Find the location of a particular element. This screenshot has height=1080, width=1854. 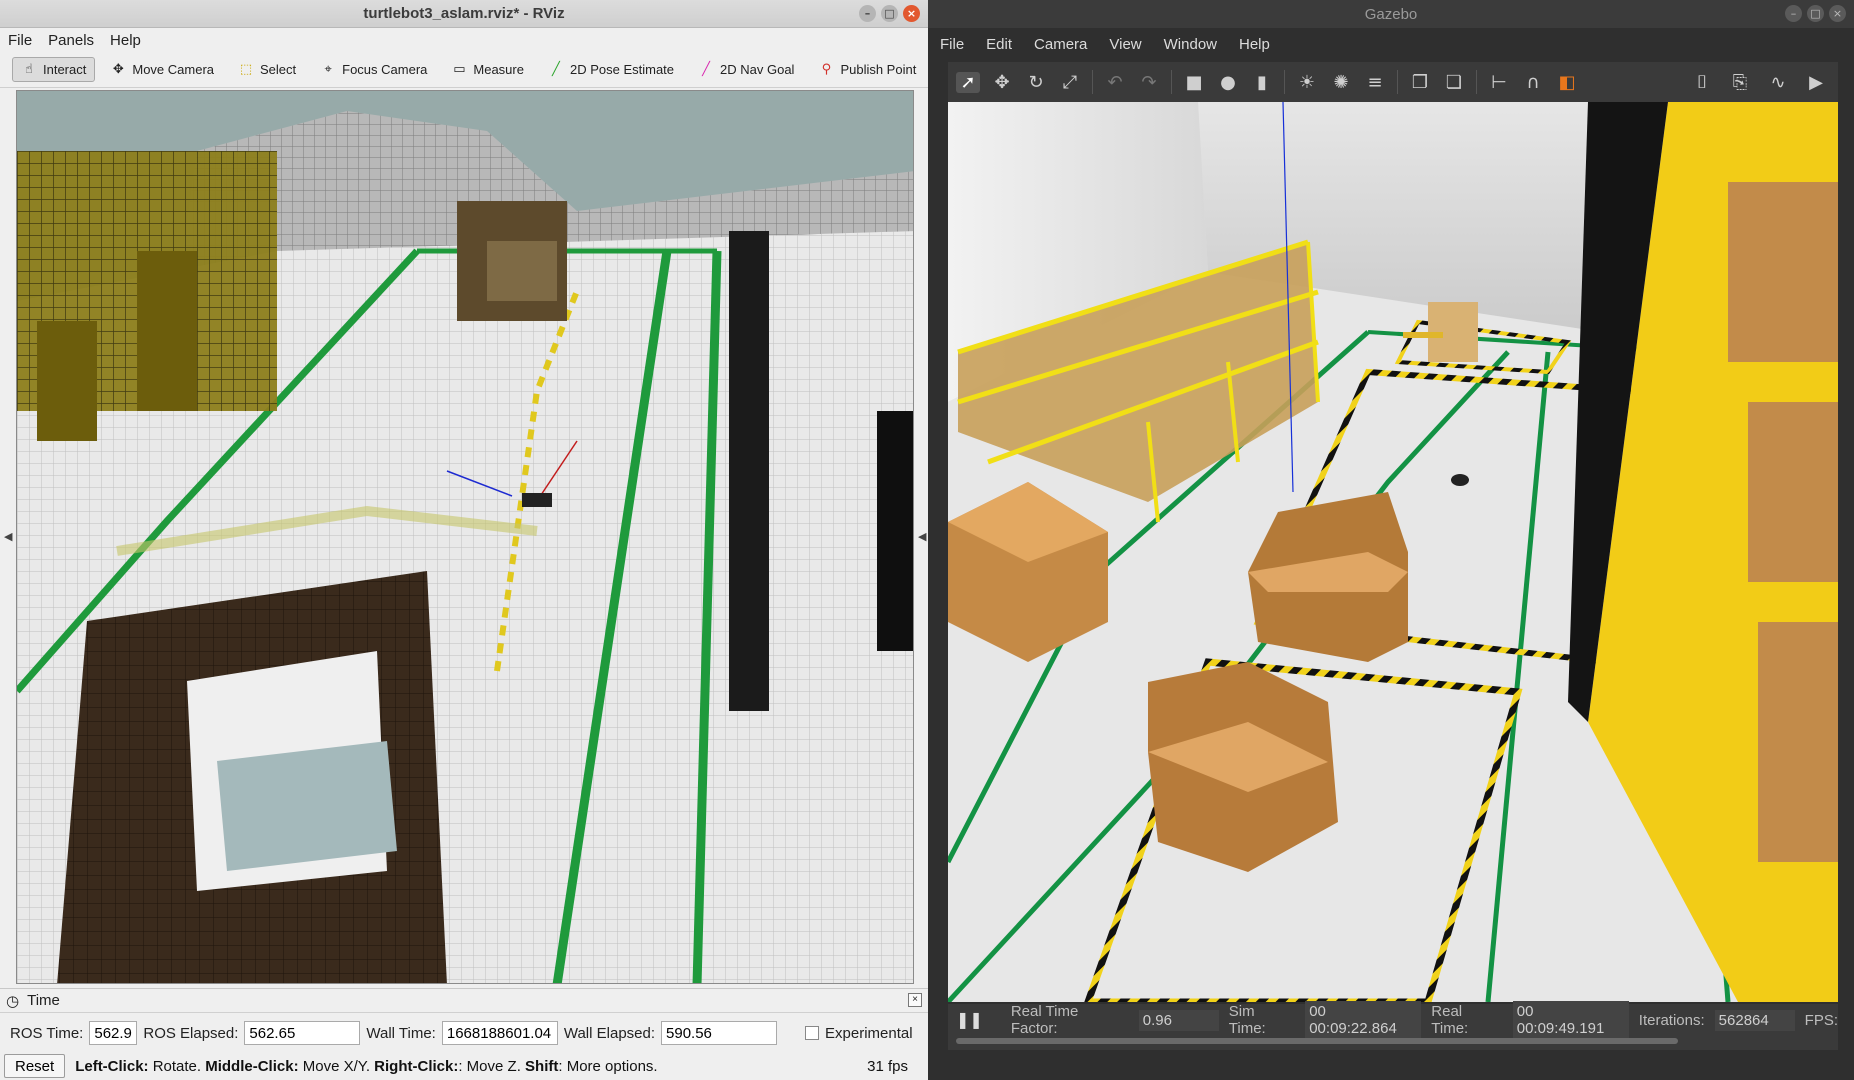

pause-icon: ❚❚ is located at coordinates (969, 1020).